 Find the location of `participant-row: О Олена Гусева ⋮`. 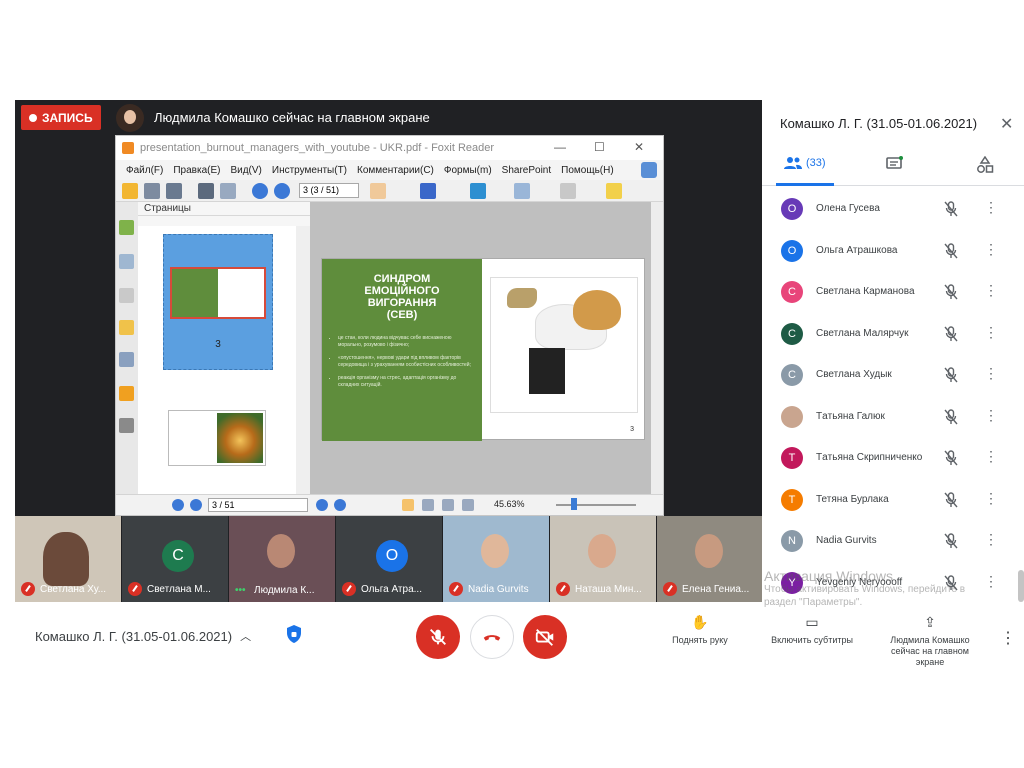

participant-row: О Олена Гусева ⋮ is located at coordinates (893, 209).